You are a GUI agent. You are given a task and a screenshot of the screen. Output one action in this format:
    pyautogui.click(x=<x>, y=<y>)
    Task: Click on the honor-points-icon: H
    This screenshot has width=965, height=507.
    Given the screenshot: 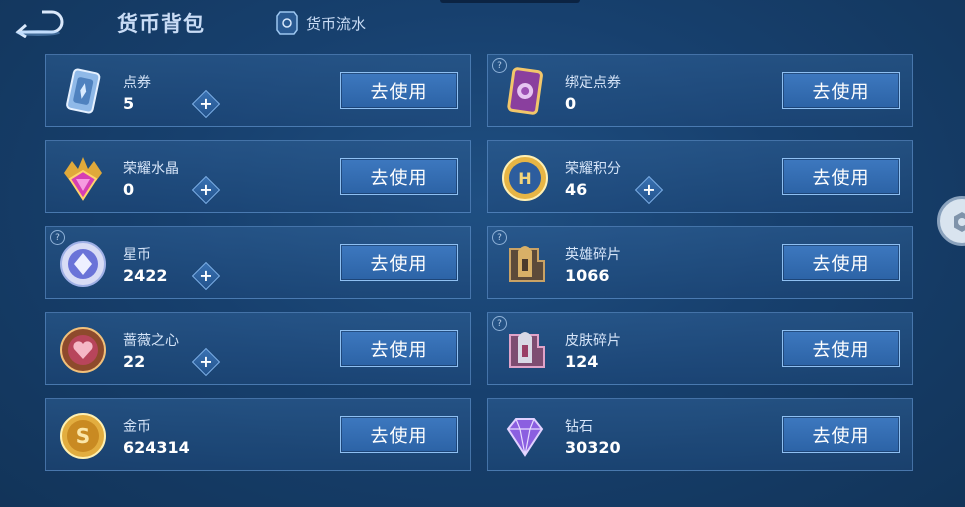 What is the action you would take?
    pyautogui.click(x=525, y=178)
    